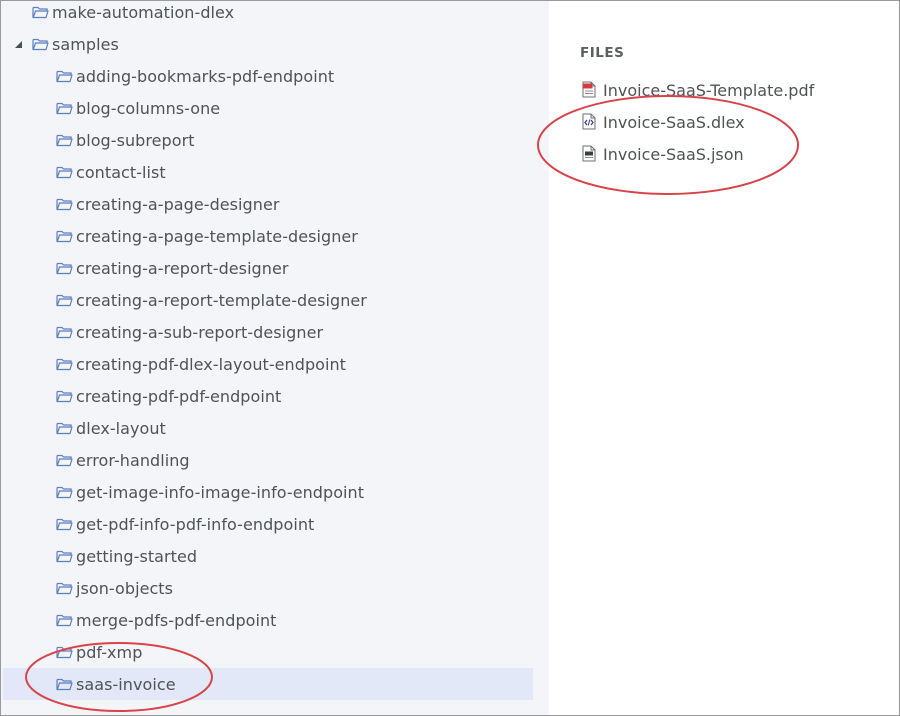 Image resolution: width=900 pixels, height=716 pixels. Describe the element at coordinates (589, 89) in the screenshot. I see `pdf-file-icon` at that location.